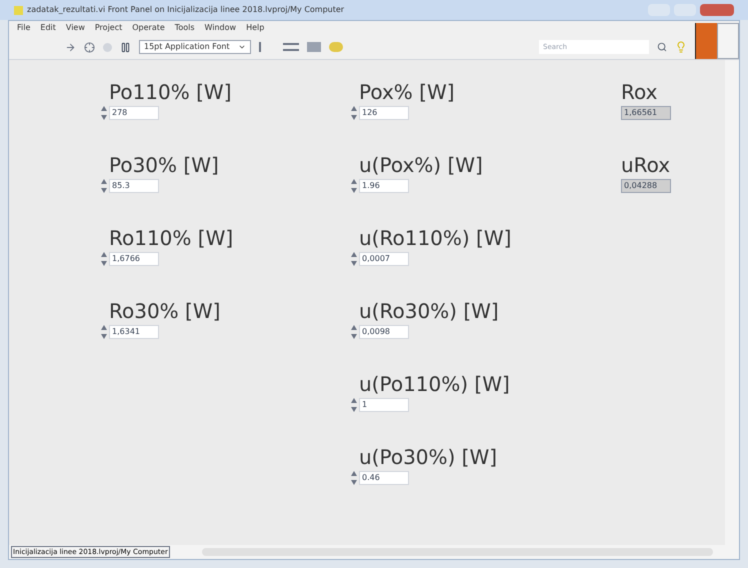 The image size is (748, 568). I want to click on numeric-indicator: 0,04288, so click(646, 186).